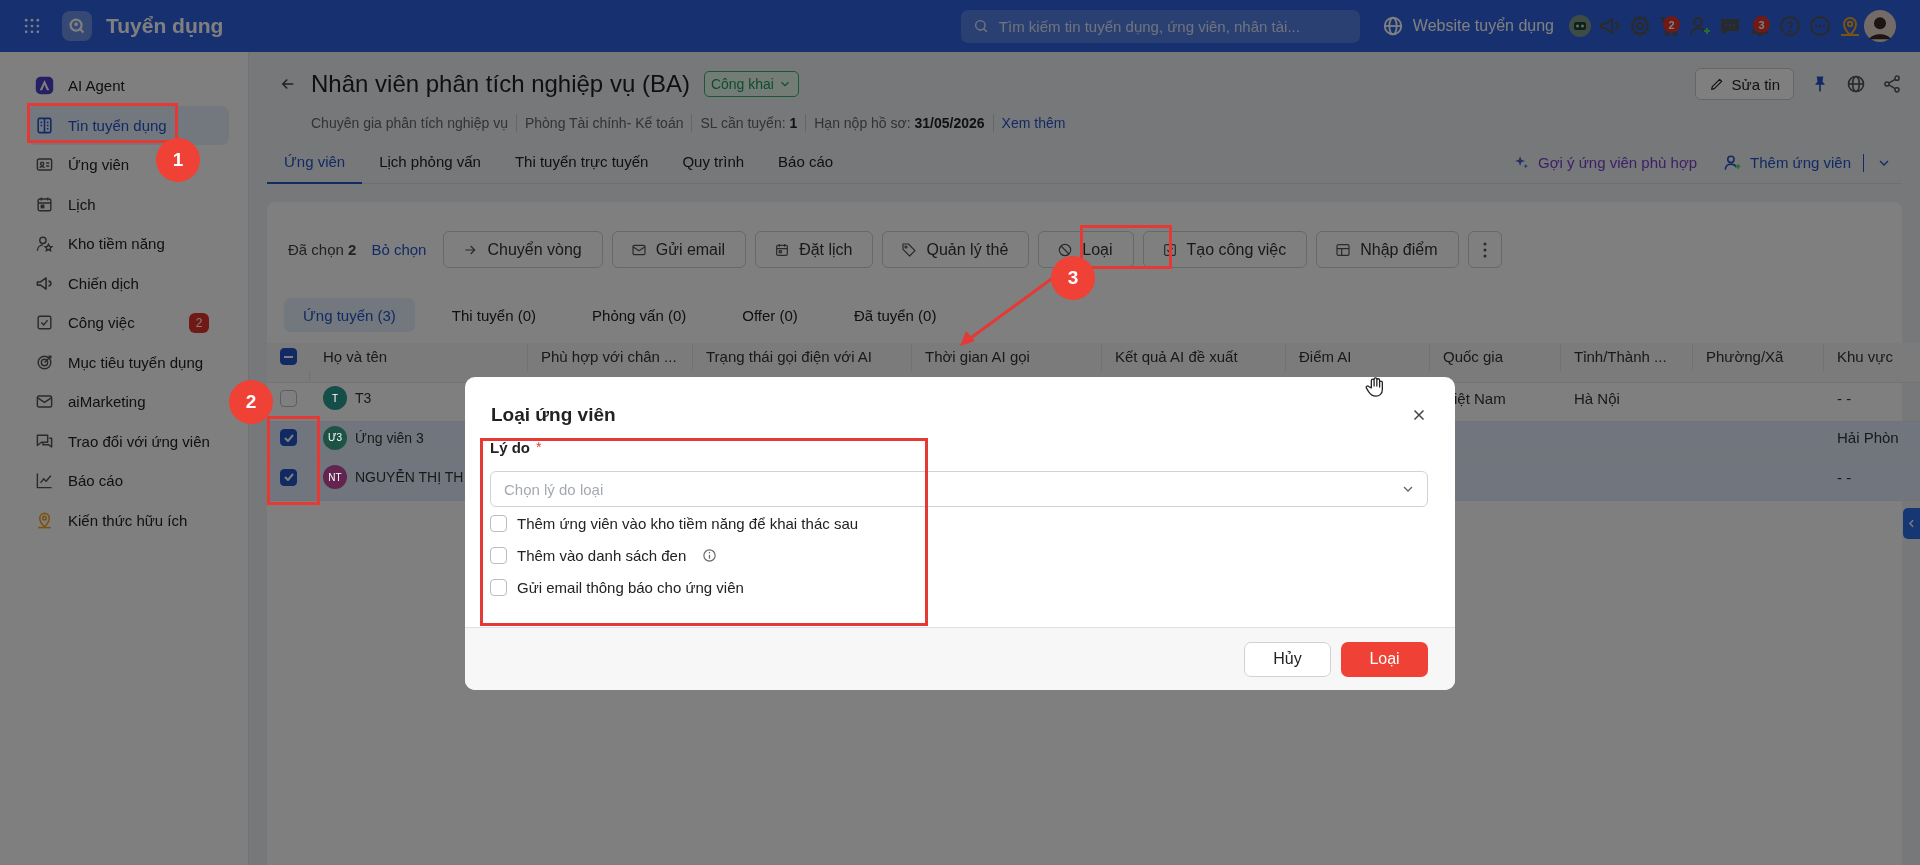 Image resolution: width=1920 pixels, height=865 pixels. Describe the element at coordinates (1343, 249) in the screenshot. I see `table-icon` at that location.